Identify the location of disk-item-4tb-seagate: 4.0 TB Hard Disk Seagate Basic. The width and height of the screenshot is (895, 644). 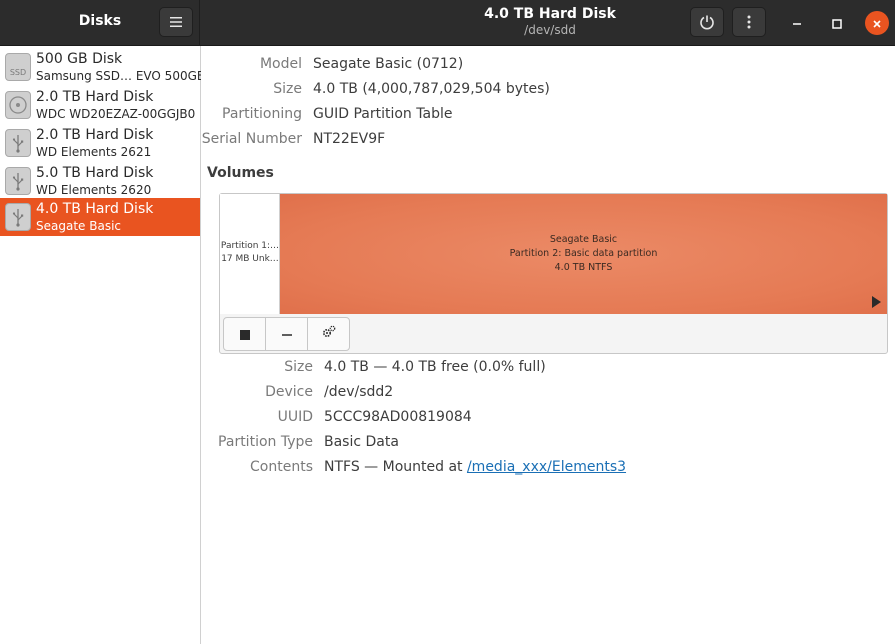
(100, 217).